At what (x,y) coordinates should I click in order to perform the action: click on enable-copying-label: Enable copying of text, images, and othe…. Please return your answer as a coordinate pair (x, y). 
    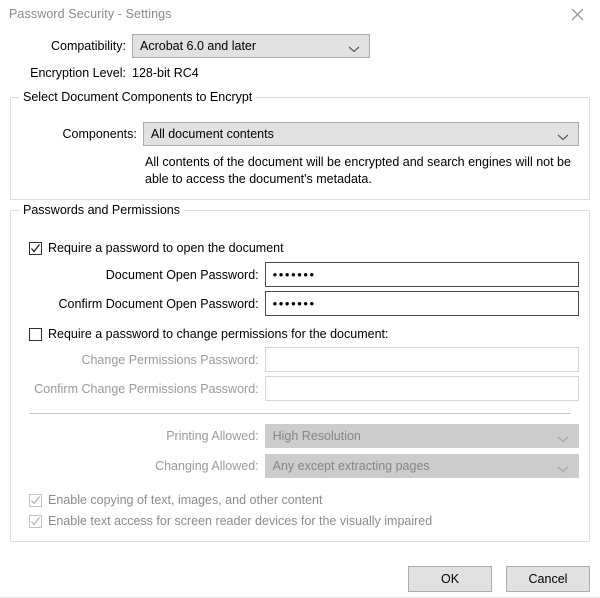
    Looking at the image, I should click on (185, 500).